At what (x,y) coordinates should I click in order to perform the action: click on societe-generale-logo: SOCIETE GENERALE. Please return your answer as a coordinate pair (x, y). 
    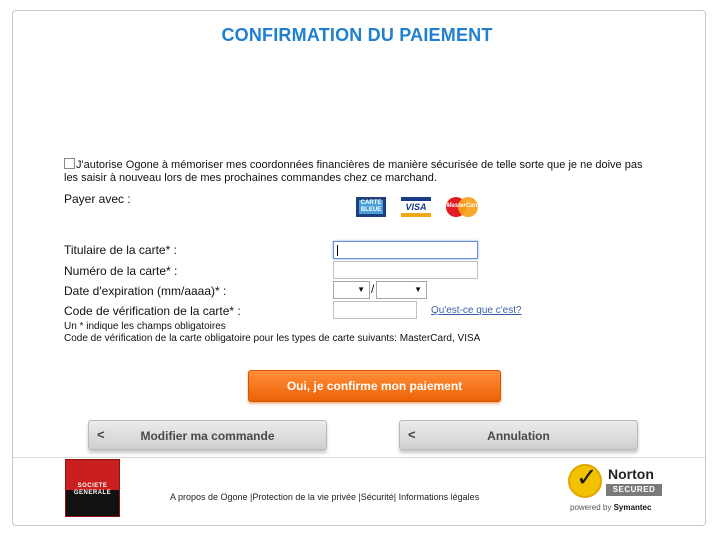
    Looking at the image, I should click on (92, 488).